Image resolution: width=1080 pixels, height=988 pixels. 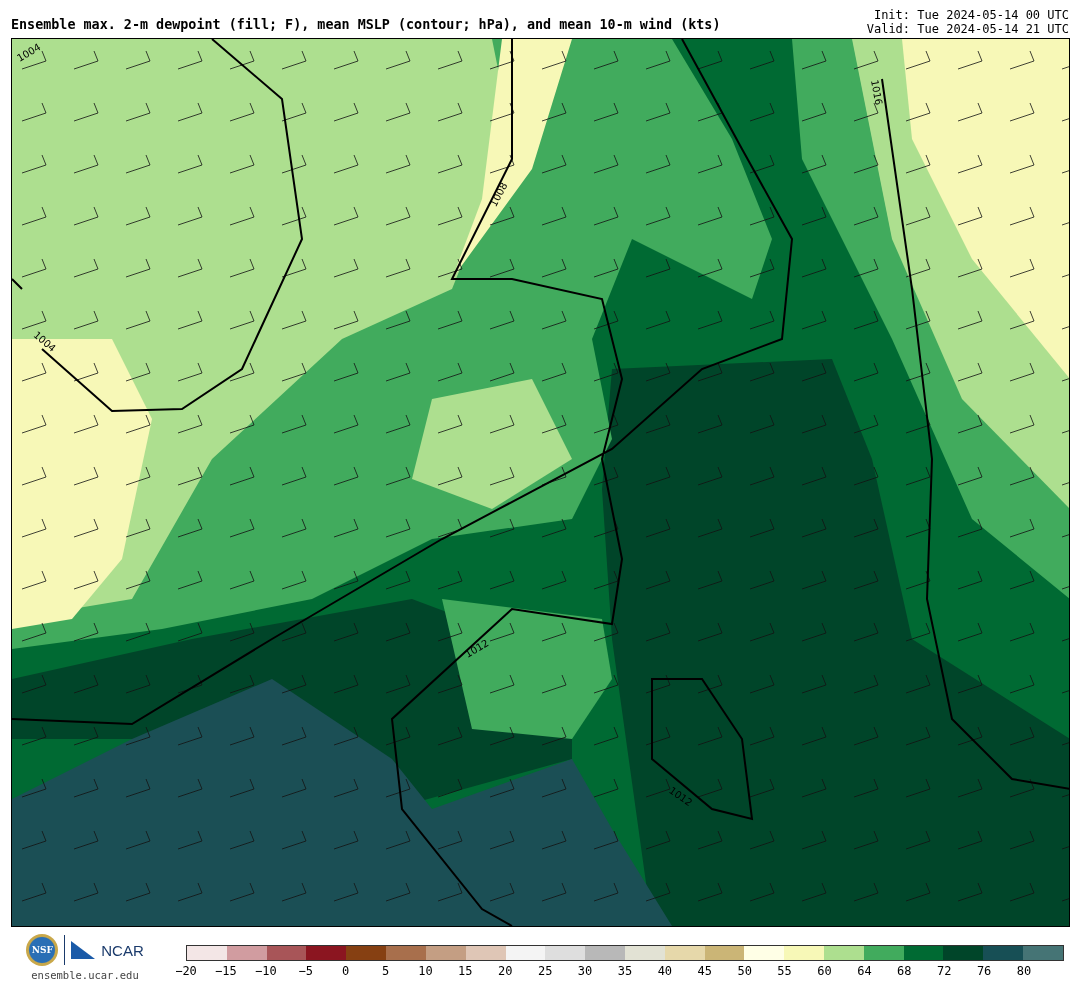 What do you see at coordinates (744, 971) in the screenshot?
I see `colorbar-tick-label: 50` at bounding box center [744, 971].